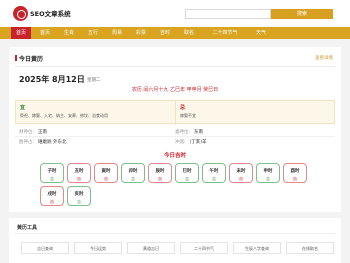  Describe the element at coordinates (174, 156) in the screenshot. I see `lucky-hours-title: 今日吉时` at that location.